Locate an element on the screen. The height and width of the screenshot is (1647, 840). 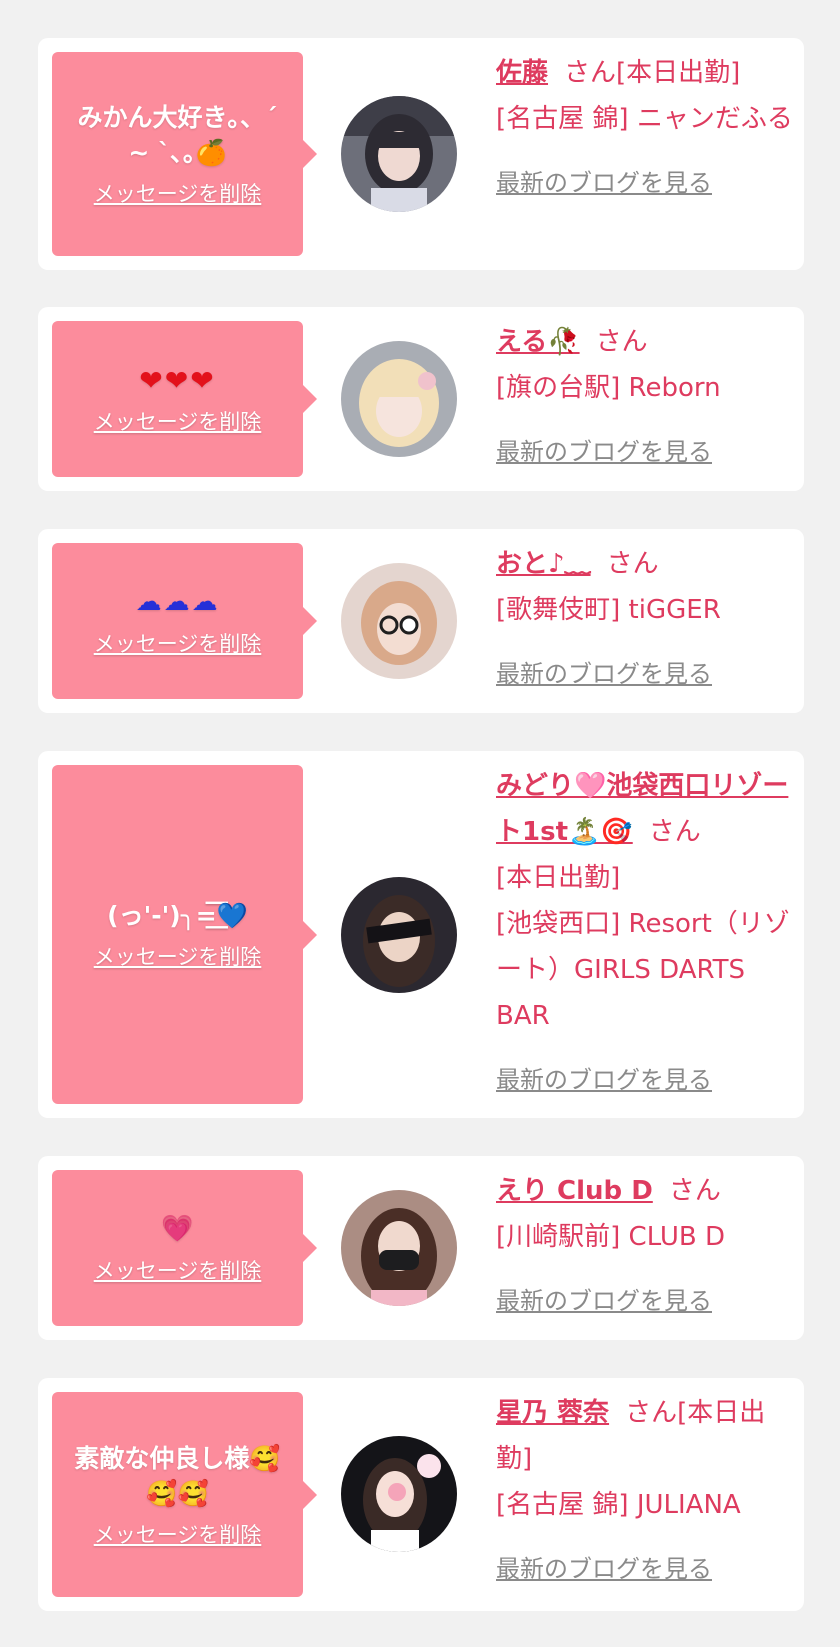
shop-label: [池袋西口] Resort（リゾート）GIRLS DARTS BAR is located at coordinates (643, 970).